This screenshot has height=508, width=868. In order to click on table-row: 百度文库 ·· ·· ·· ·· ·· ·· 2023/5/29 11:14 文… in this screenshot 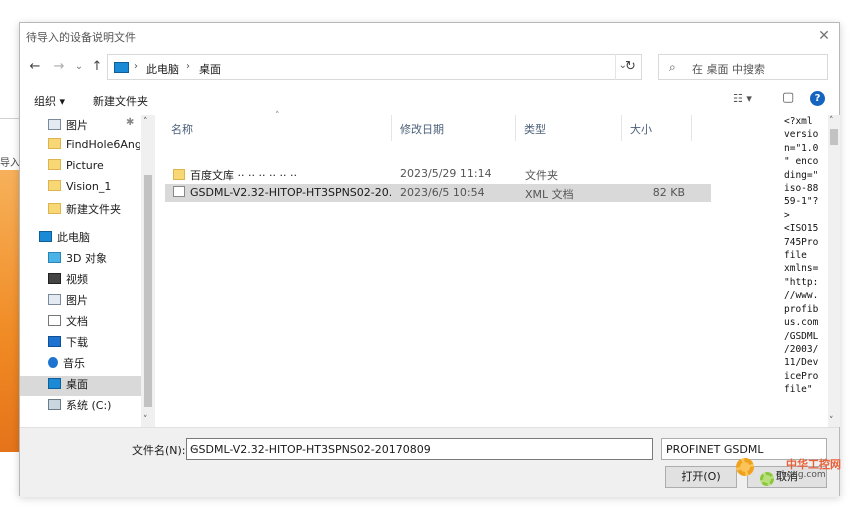, I will do `click(438, 174)`.